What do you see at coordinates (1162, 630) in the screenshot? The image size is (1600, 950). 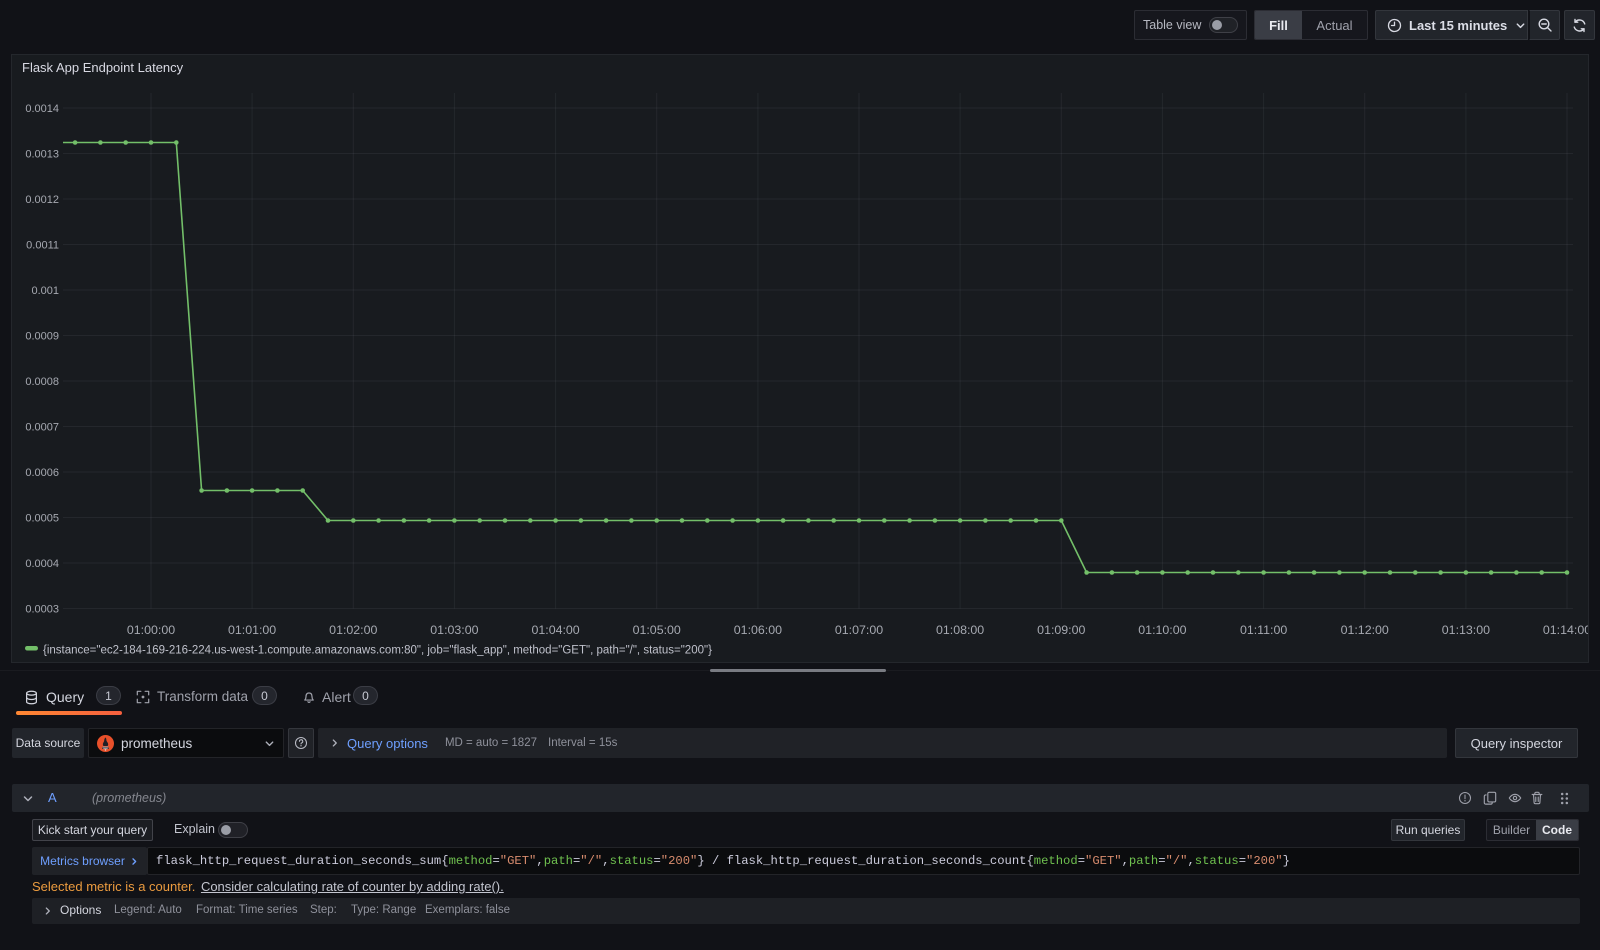 I see `svg-text: 01:10:00` at bounding box center [1162, 630].